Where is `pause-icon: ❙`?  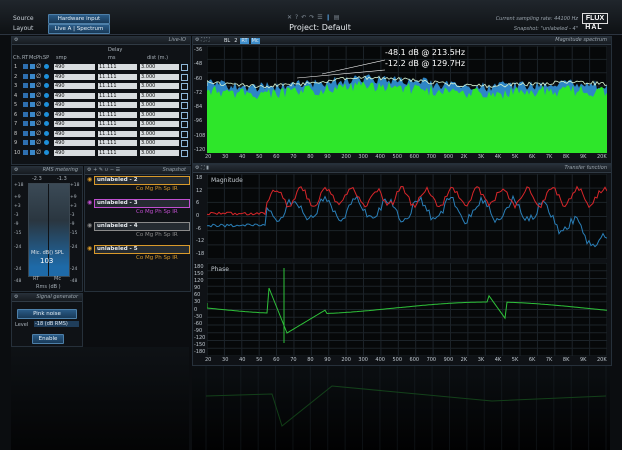 pause-icon: ❙ is located at coordinates (330, 17).